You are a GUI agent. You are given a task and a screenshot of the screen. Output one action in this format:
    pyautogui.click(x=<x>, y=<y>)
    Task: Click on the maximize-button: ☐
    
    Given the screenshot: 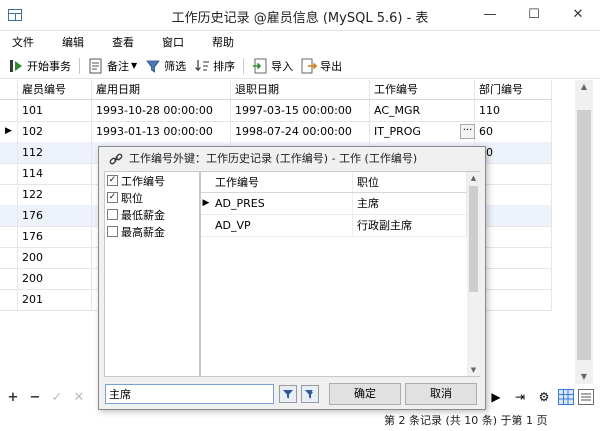 What is the action you would take?
    pyautogui.click(x=534, y=15)
    